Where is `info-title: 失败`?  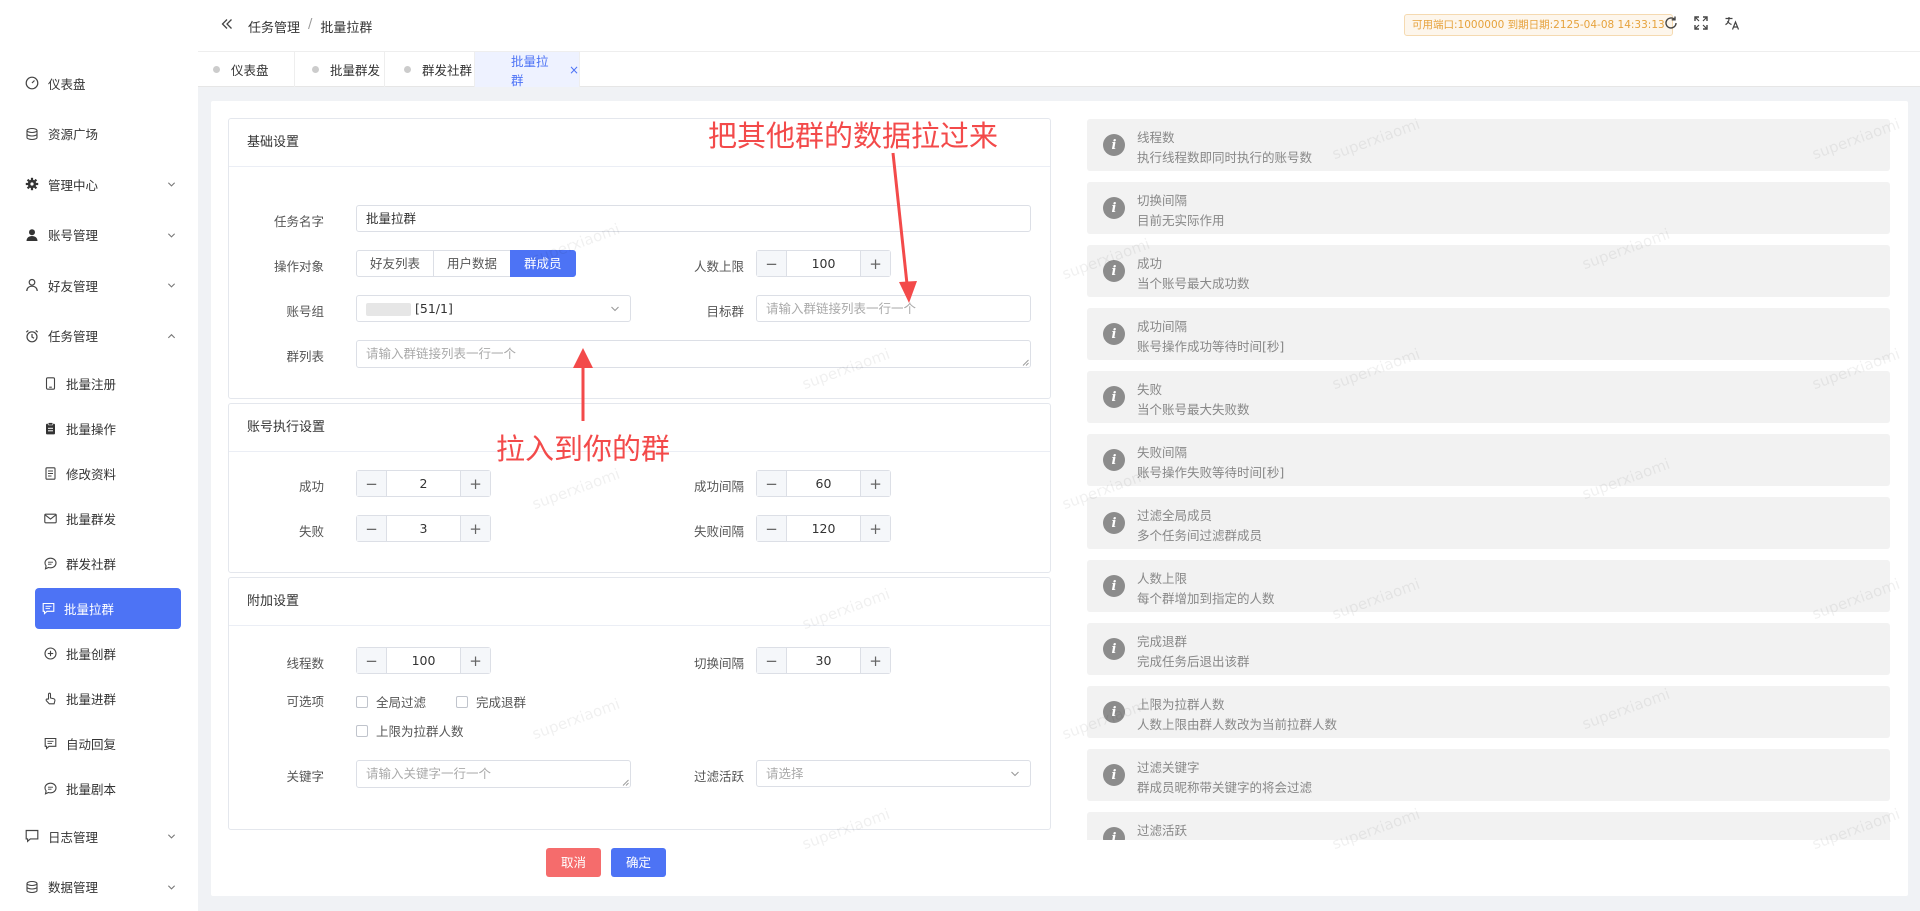
info-title: 失败 is located at coordinates (1150, 389).